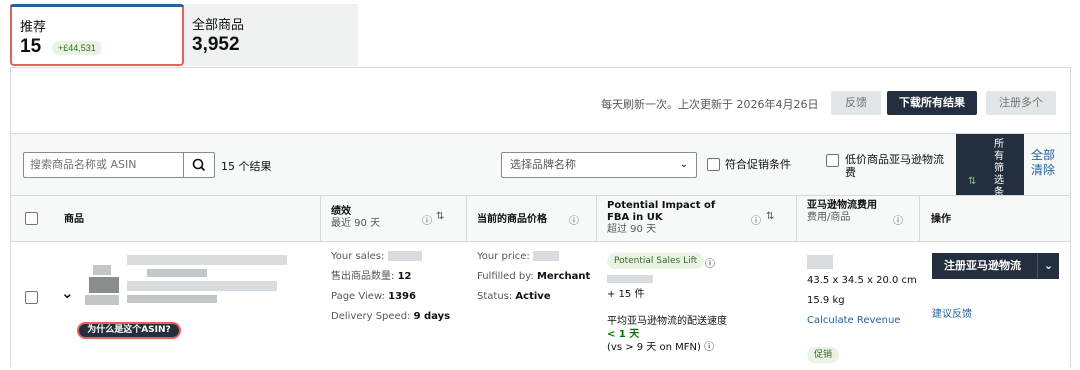  Describe the element at coordinates (432, 316) in the screenshot. I see `speed-value: 9 days` at that location.